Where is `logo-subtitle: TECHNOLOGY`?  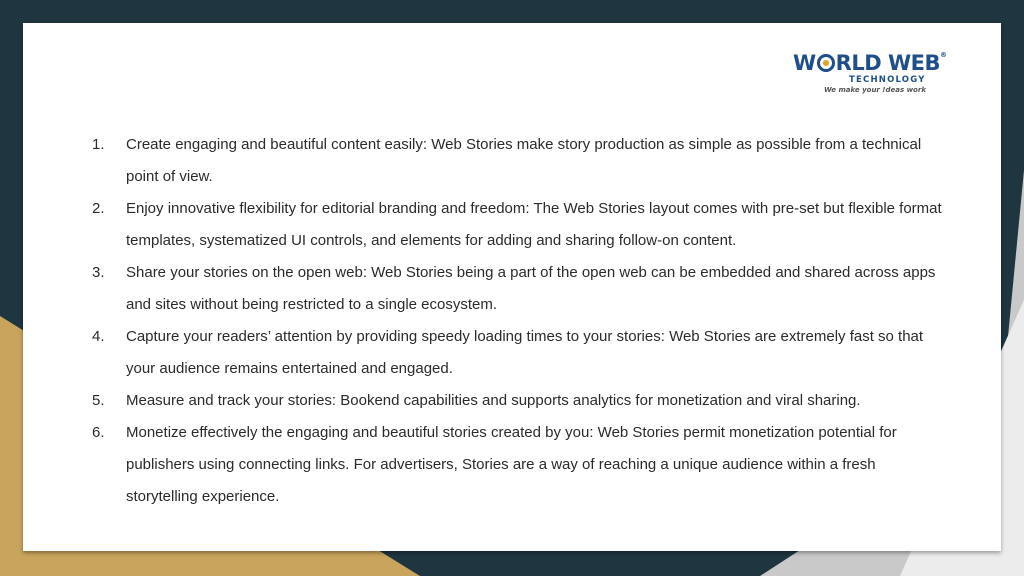
logo-subtitle: TECHNOLOGY is located at coordinates (887, 80).